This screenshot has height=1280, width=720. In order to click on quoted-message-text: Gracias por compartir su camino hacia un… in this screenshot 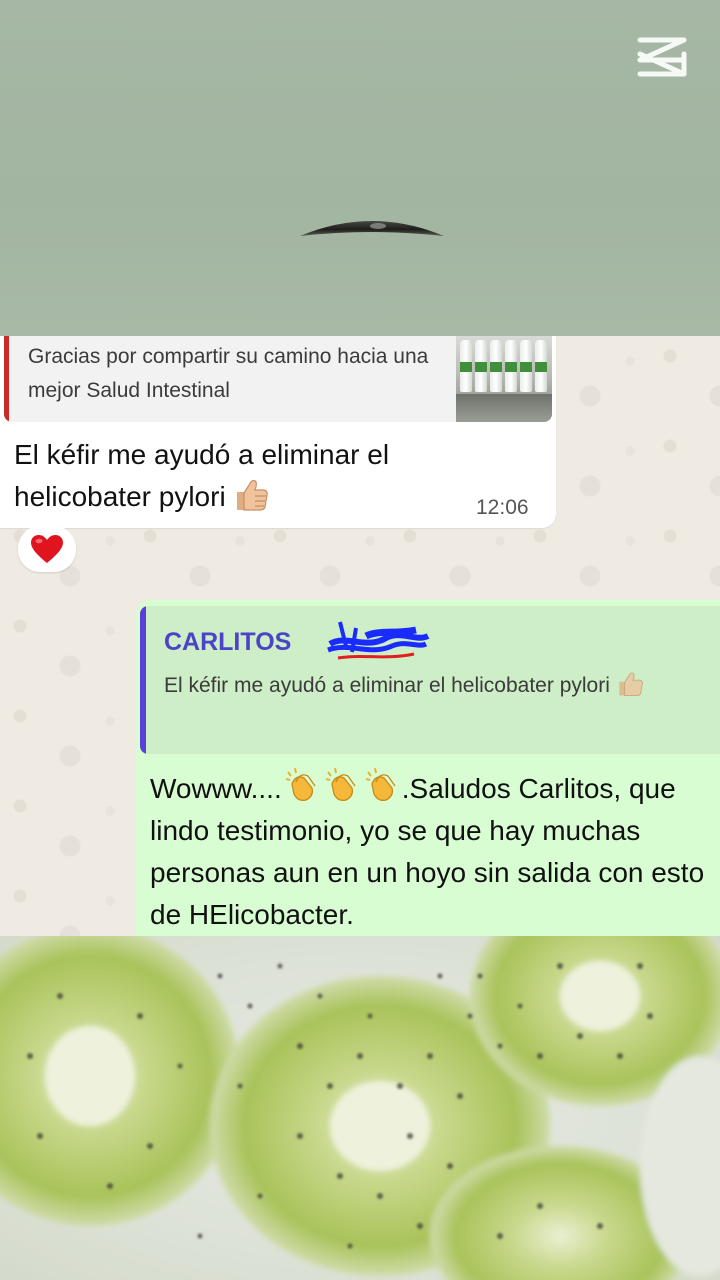, I will do `click(228, 373)`.